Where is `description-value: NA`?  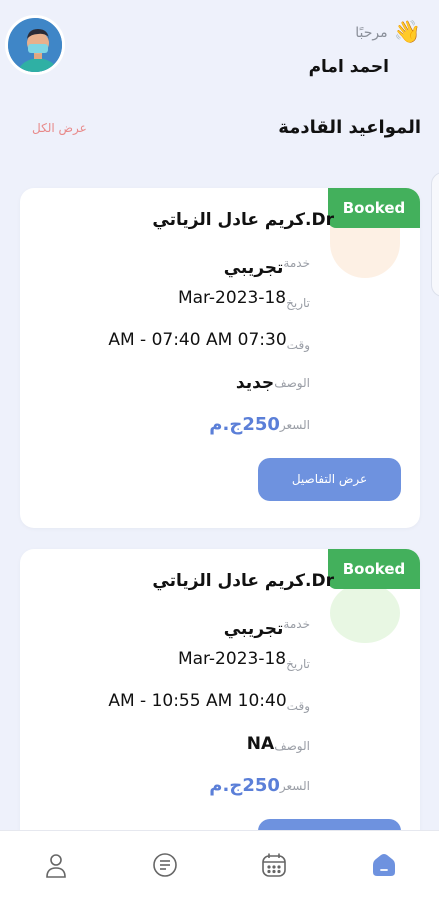
description-value: NA is located at coordinates (260, 744).